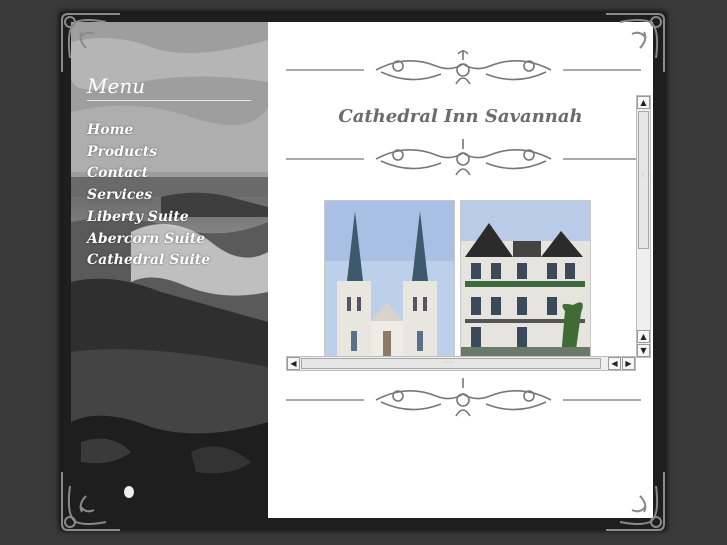  Describe the element at coordinates (628, 363) in the screenshot. I see `scroll-right-button: ▶` at that location.